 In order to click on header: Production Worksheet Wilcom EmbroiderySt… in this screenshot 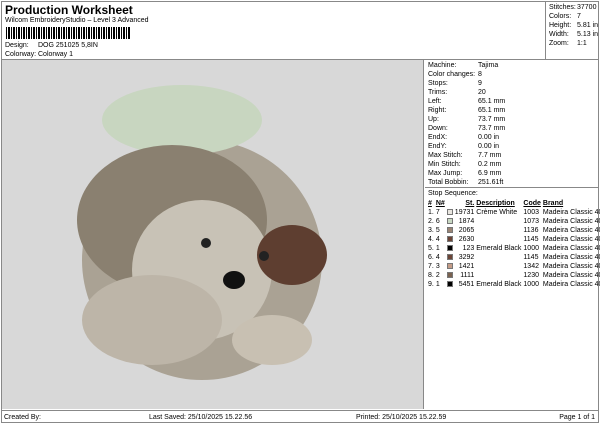, I will do `click(273, 30)`.